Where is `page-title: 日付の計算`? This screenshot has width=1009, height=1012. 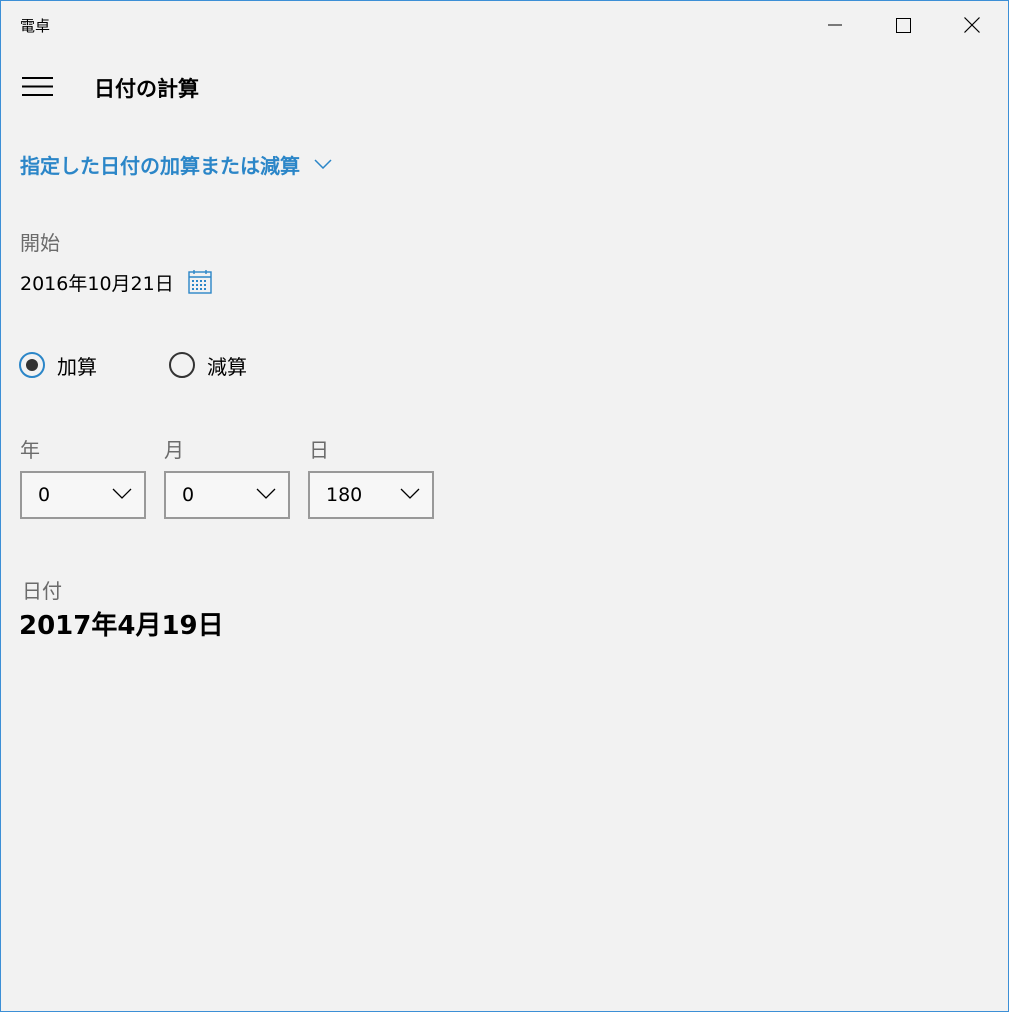
page-title: 日付の計算 is located at coordinates (146, 89).